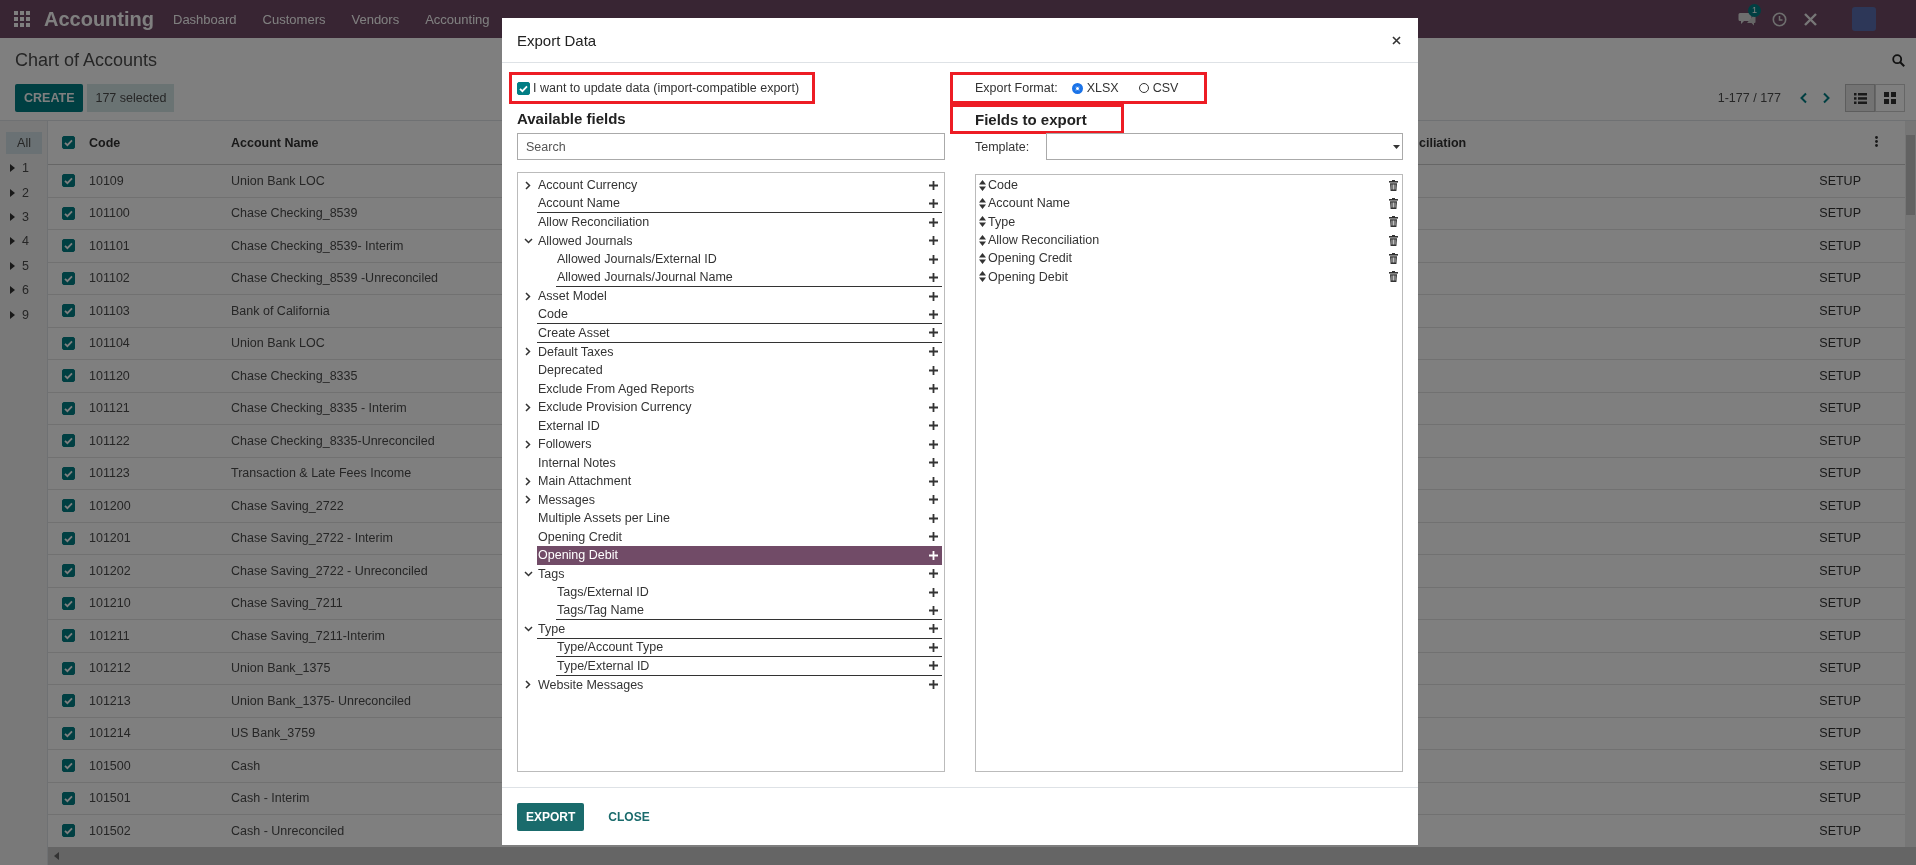 The image size is (1916, 865). What do you see at coordinates (739, 518) in the screenshot?
I see `field-item: Multiple Assets per Line` at bounding box center [739, 518].